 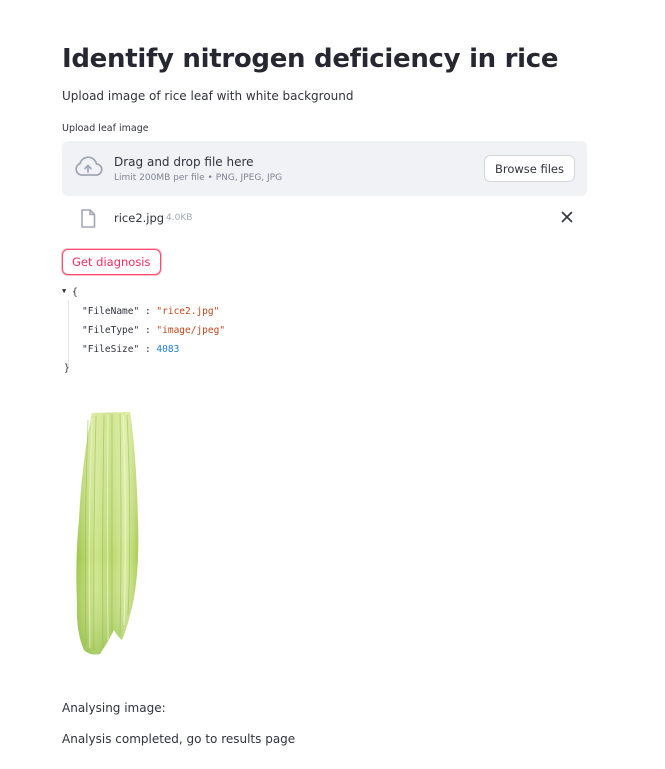 I want to click on dropzone-instructions: Drag and drop file here, so click(x=184, y=162).